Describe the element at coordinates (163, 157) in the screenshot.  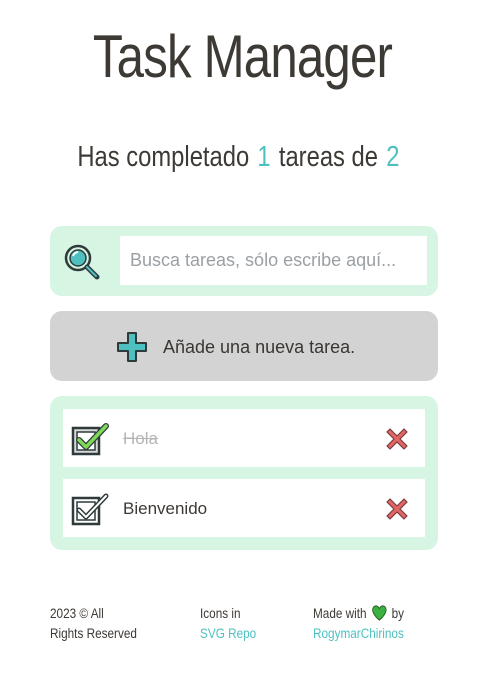
I see `counter-prefix: Has completado` at that location.